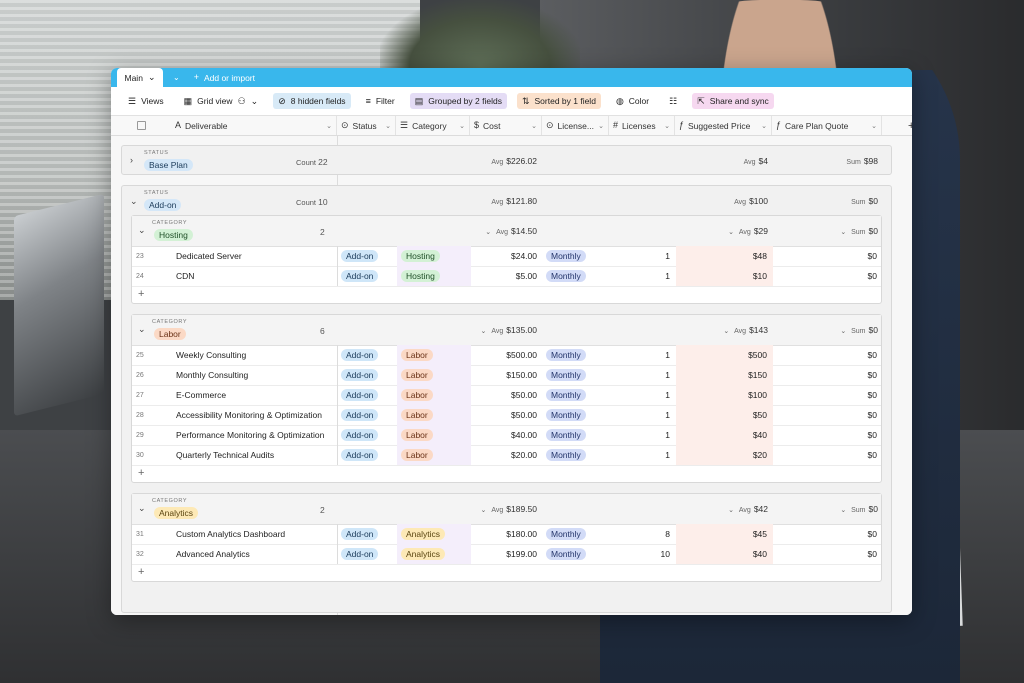 The image size is (1024, 683). Describe the element at coordinates (140, 256) in the screenshot. I see `row-number: 23` at that location.